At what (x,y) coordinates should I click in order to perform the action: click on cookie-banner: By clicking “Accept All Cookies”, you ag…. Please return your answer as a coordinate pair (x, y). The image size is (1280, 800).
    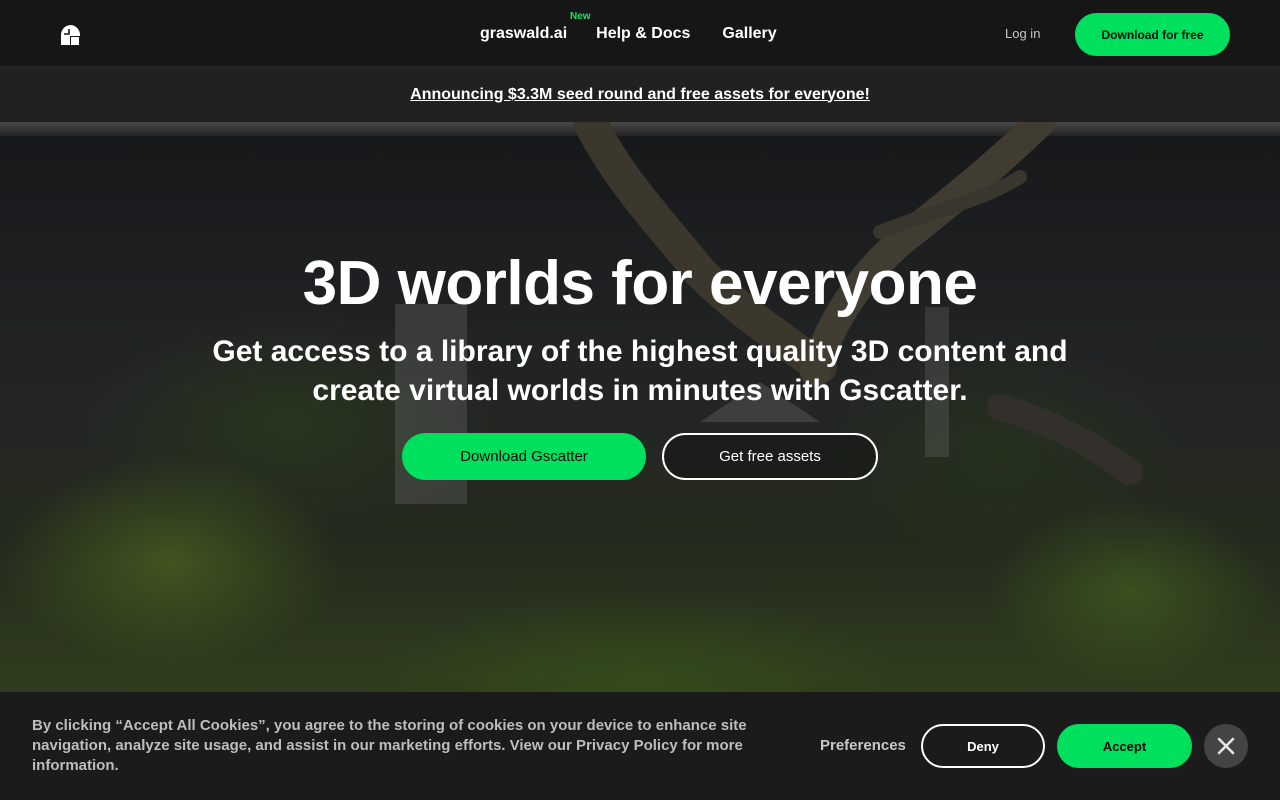
    Looking at the image, I should click on (640, 746).